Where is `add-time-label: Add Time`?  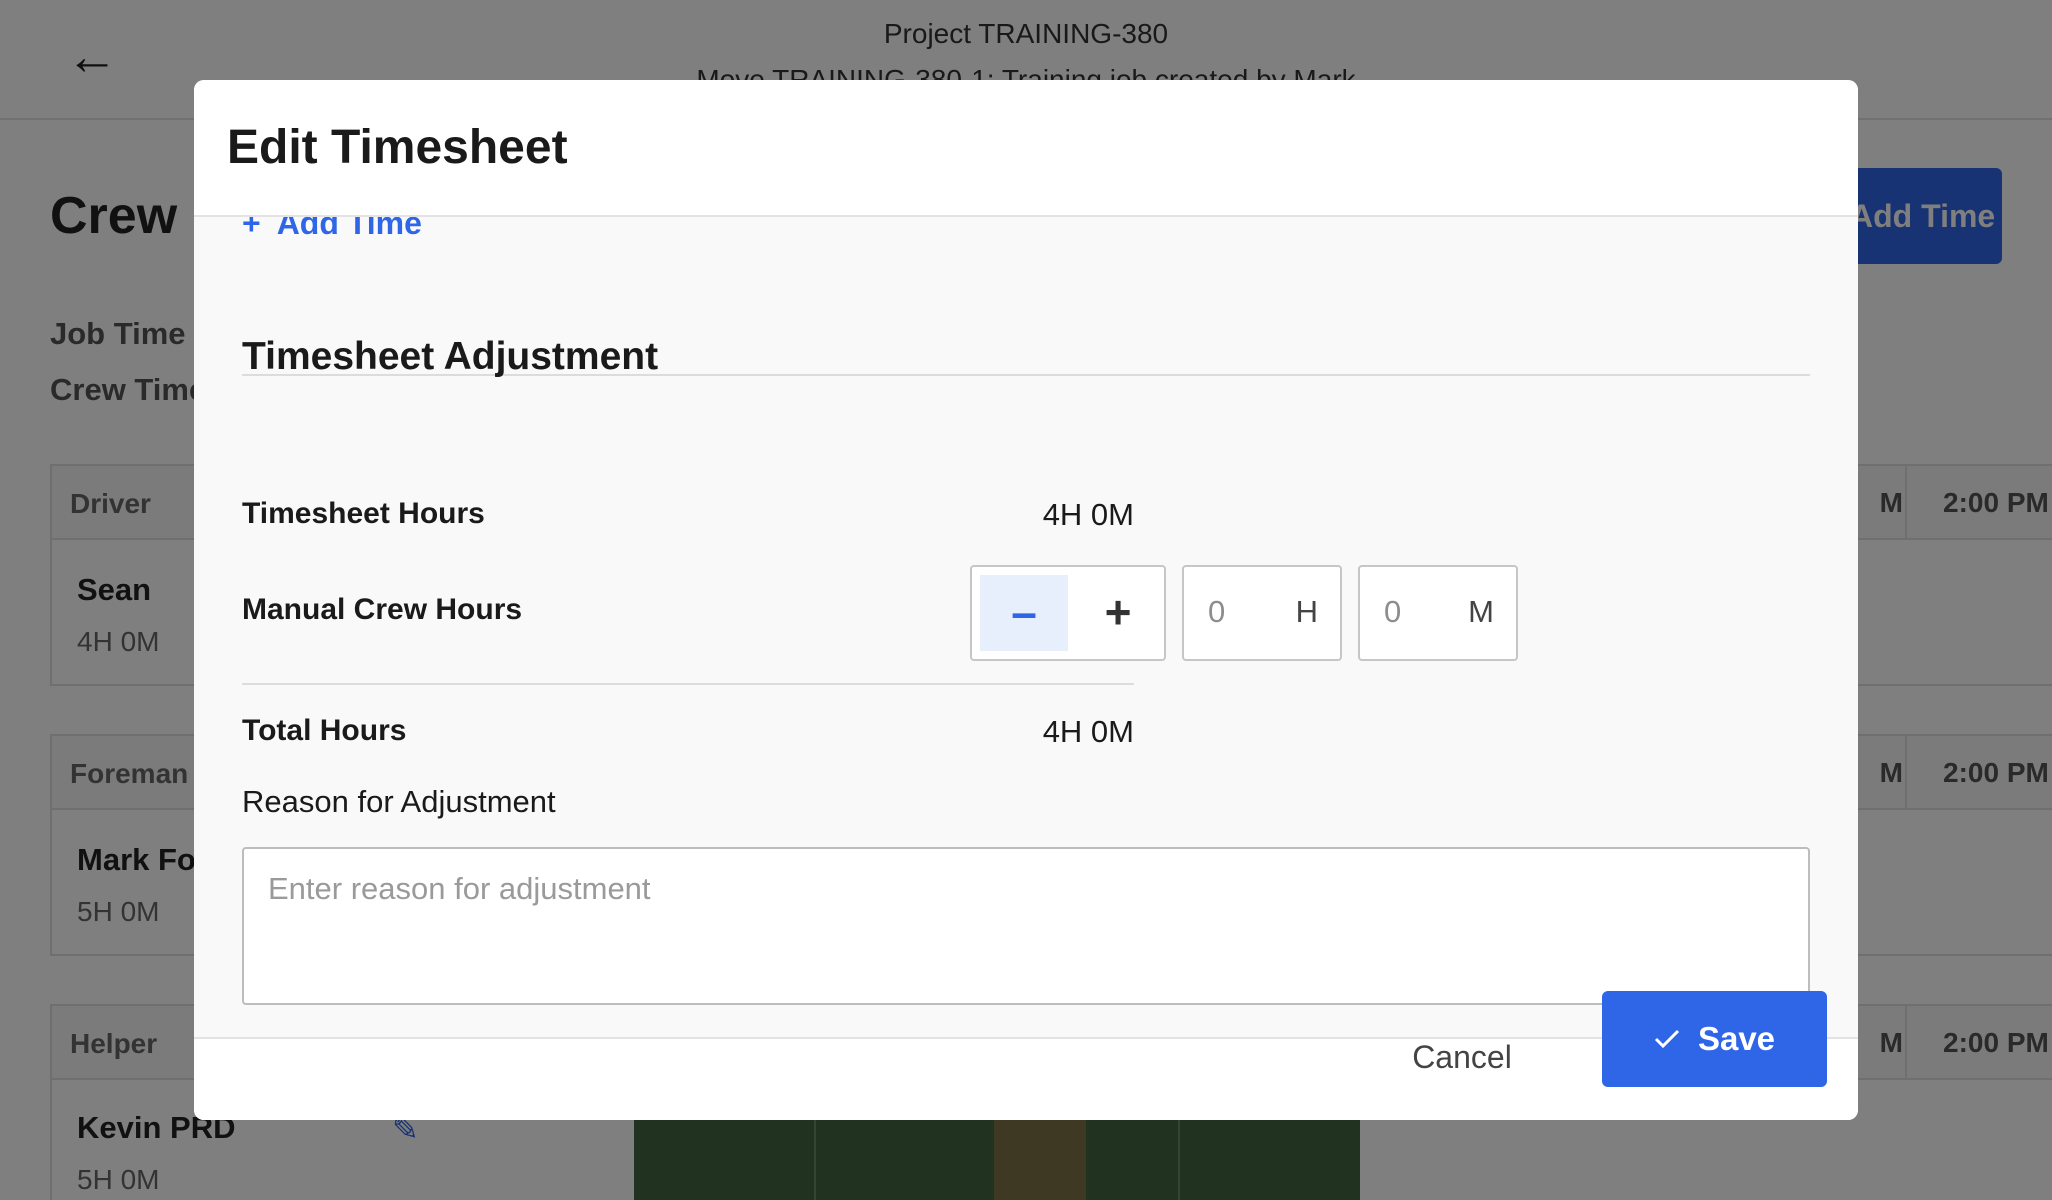
add-time-label: Add Time is located at coordinates (349, 229).